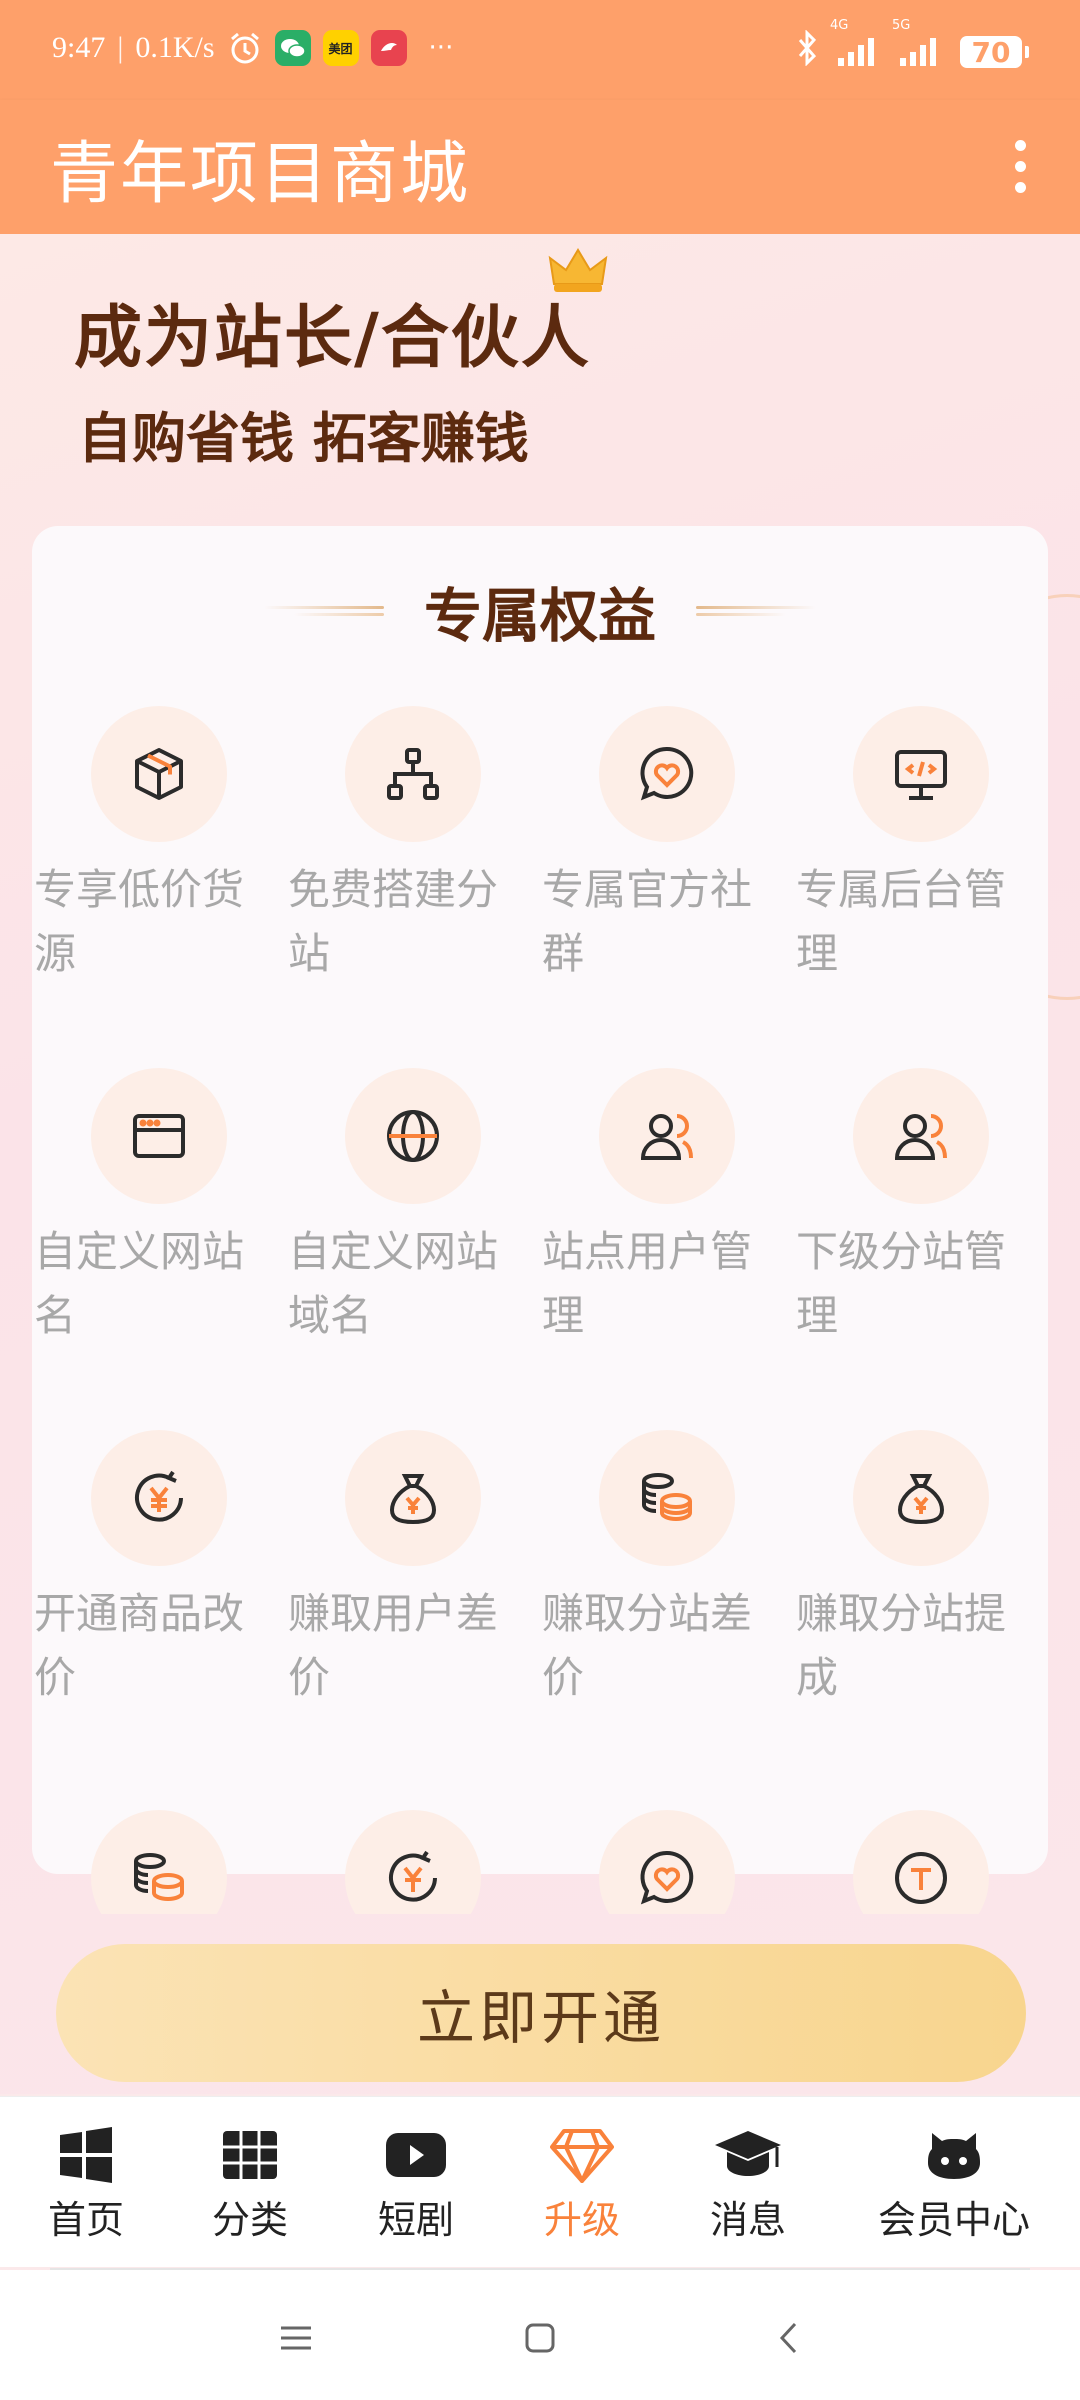 The height and width of the screenshot is (2400, 1080). I want to click on benefit-label: 赚取分站差价, so click(647, 1645).